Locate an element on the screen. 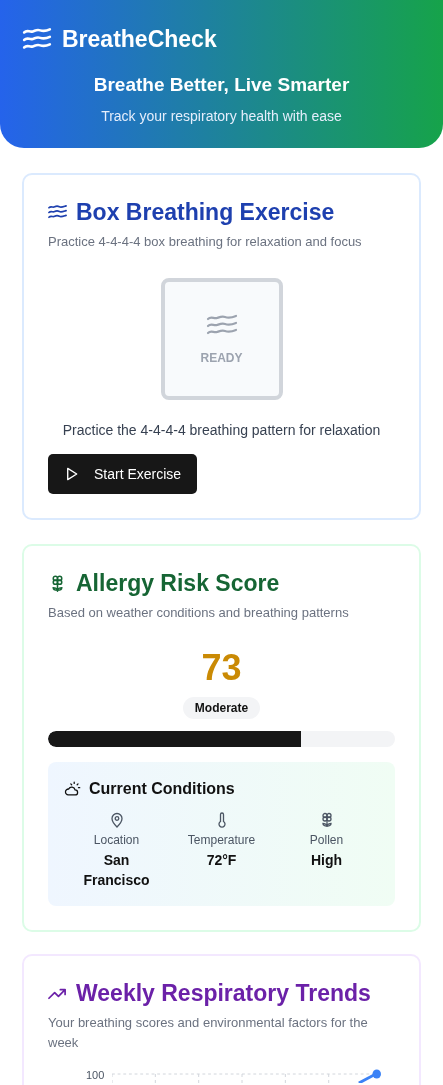  play-icon is located at coordinates (72, 474).